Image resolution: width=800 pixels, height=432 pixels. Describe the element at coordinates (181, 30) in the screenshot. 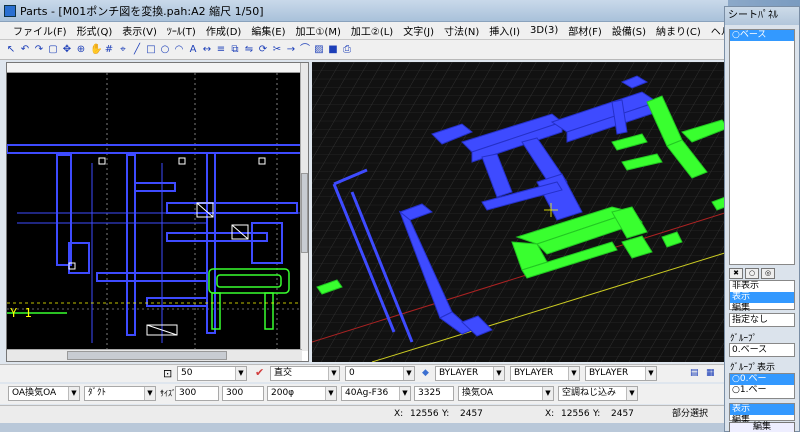

I see `menu-tools: ﾂｰﾙ(T)` at that location.